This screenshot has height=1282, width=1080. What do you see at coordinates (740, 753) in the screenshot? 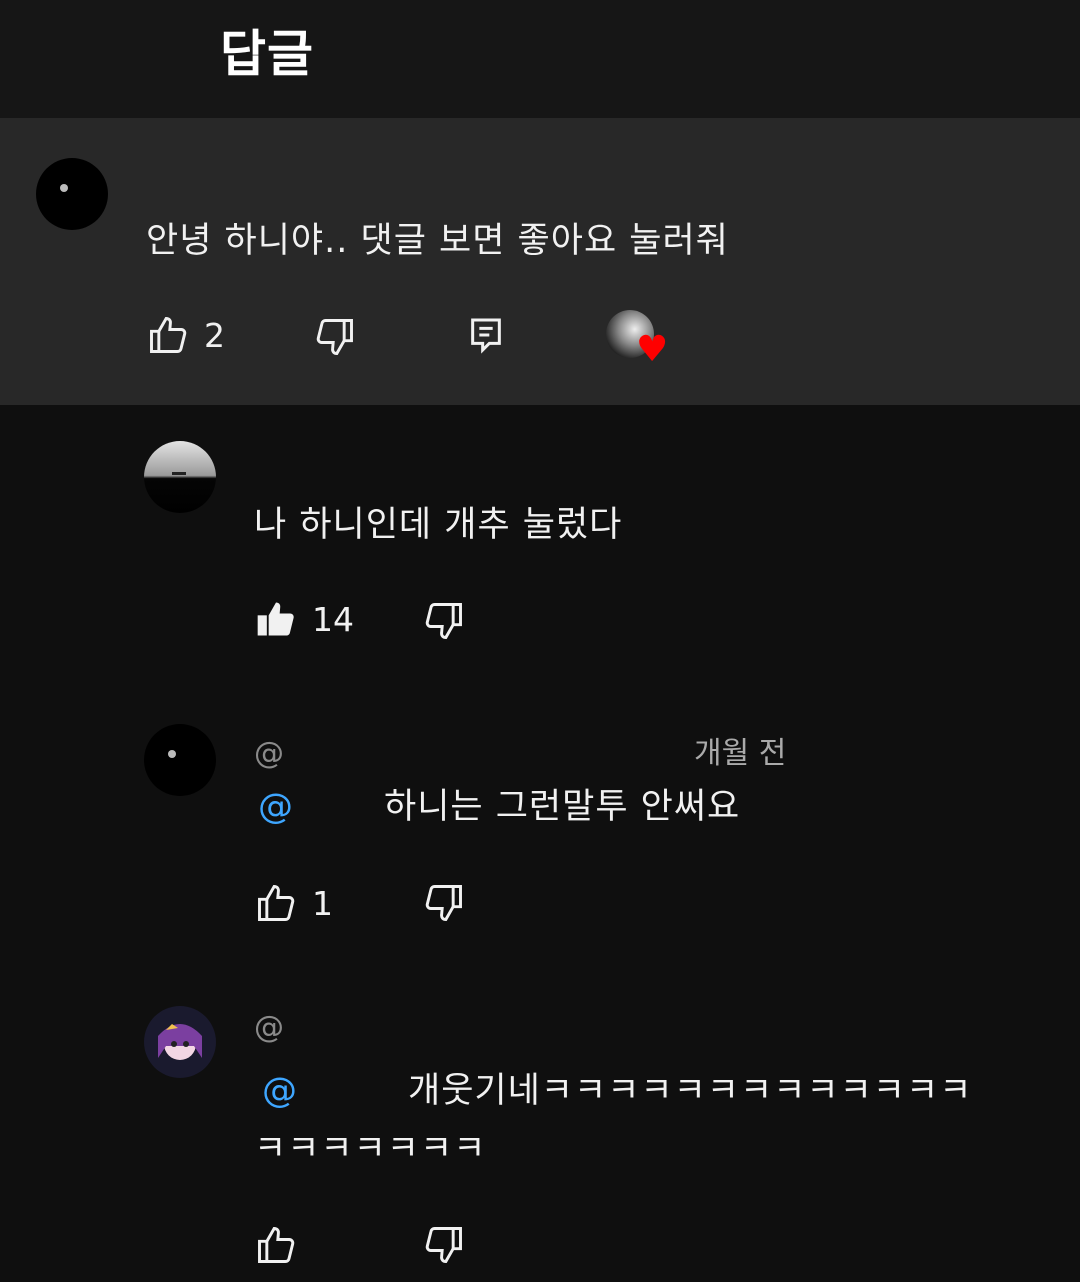
I see `timestamp: 개월 전` at bounding box center [740, 753].